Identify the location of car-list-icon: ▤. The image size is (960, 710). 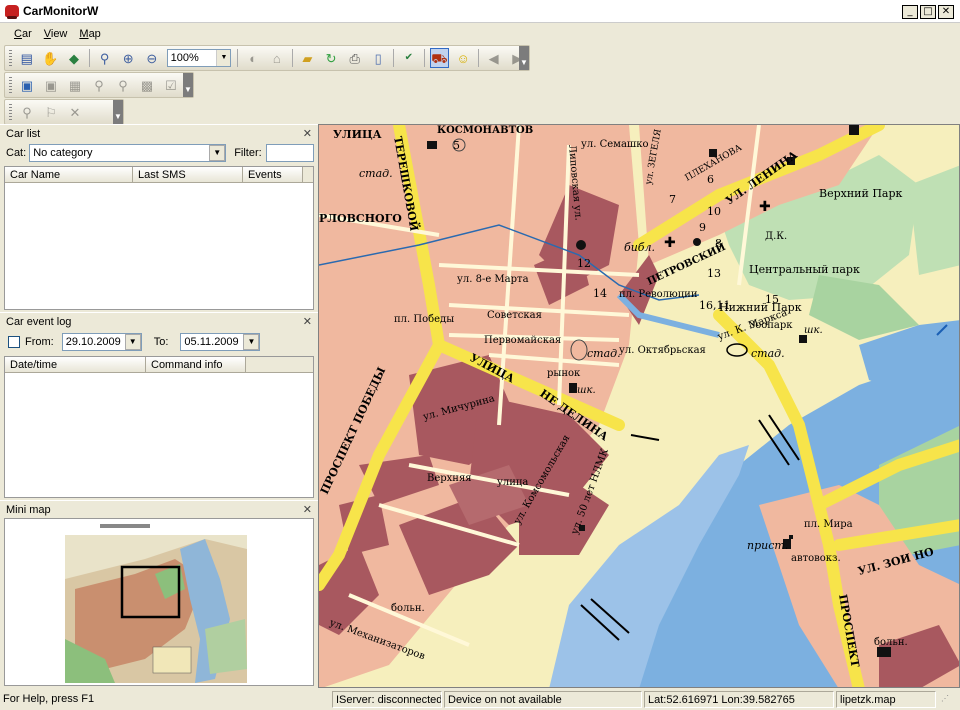
(27, 58).